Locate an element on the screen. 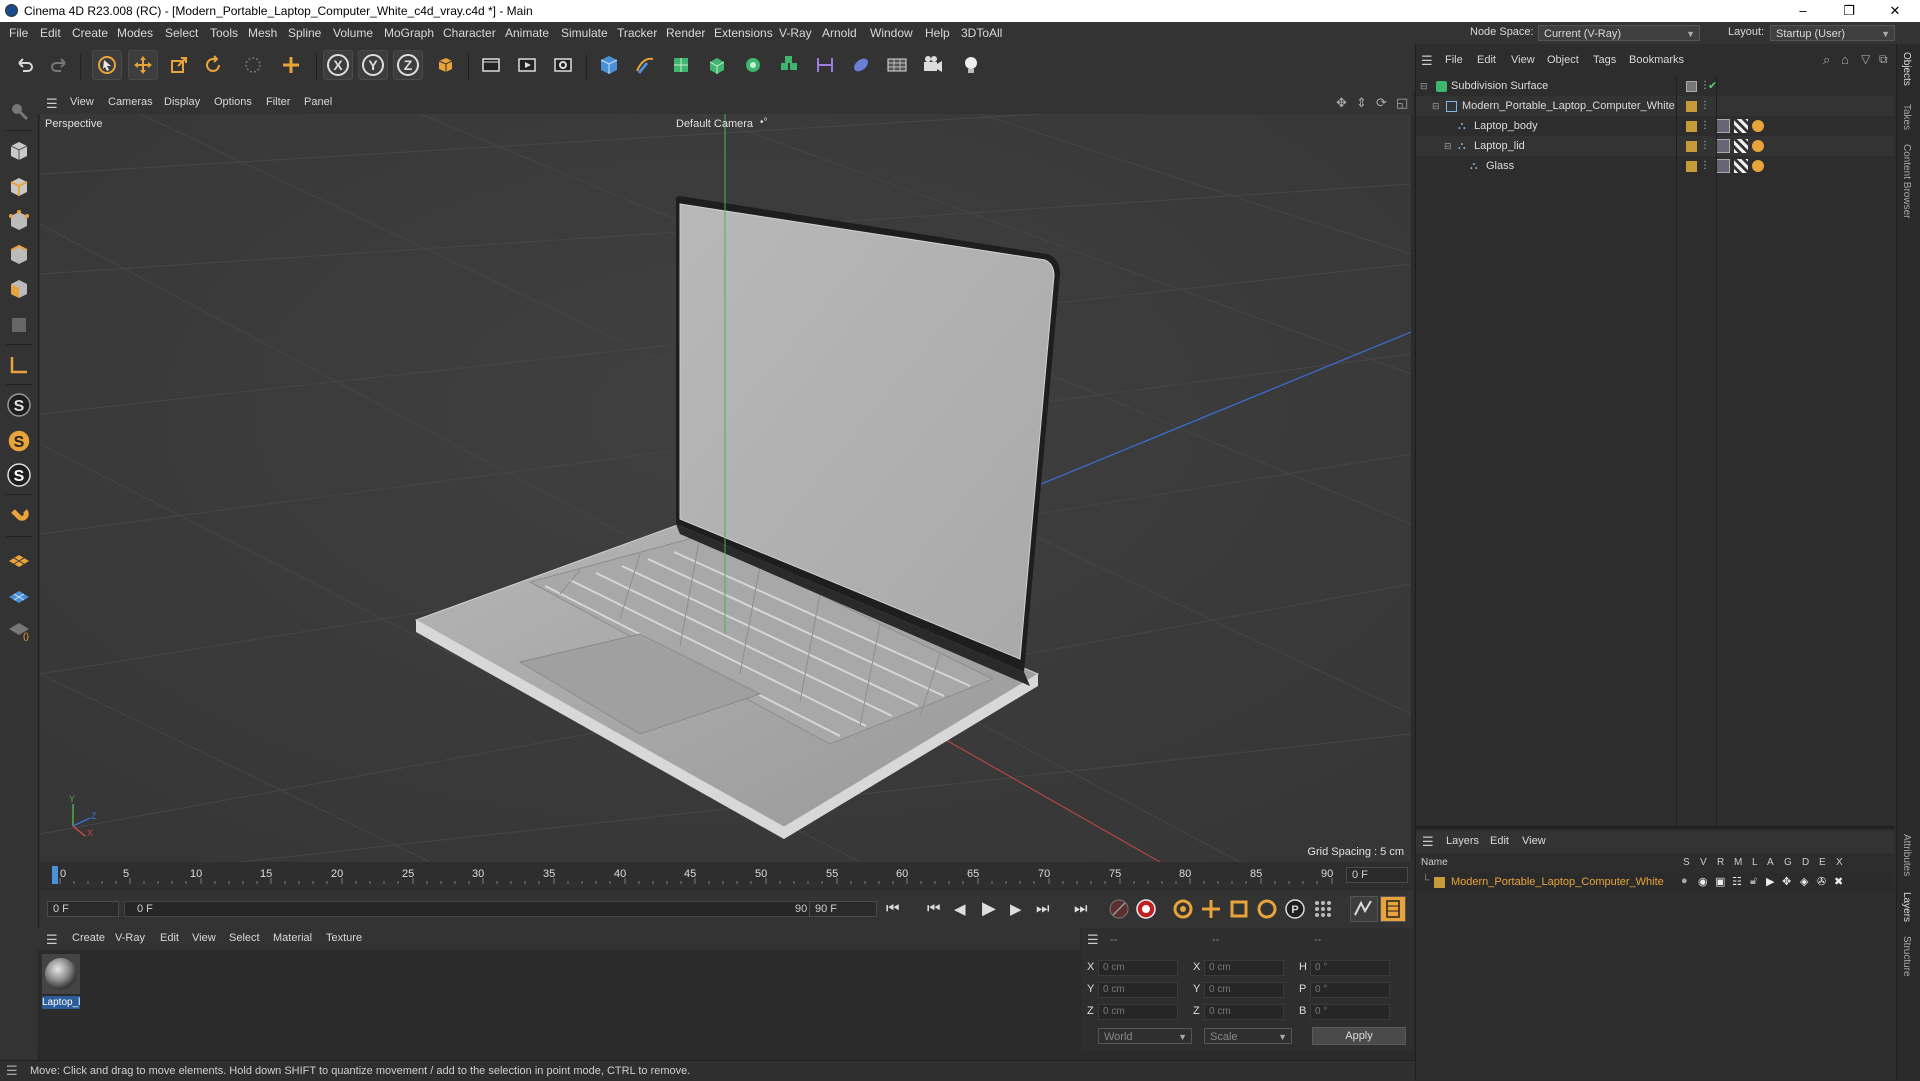 The width and height of the screenshot is (1920, 1081). new-window-icon: ⧉ is located at coordinates (1883, 59).